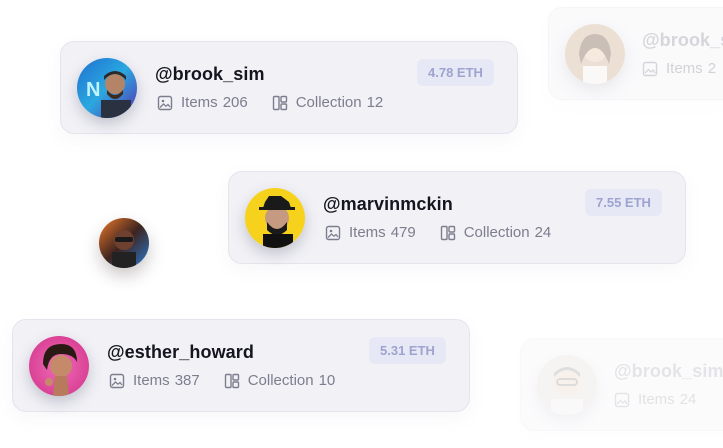 The image size is (723, 448). What do you see at coordinates (455, 72) in the screenshot?
I see `price-badge: 4.78 ETH` at bounding box center [455, 72].